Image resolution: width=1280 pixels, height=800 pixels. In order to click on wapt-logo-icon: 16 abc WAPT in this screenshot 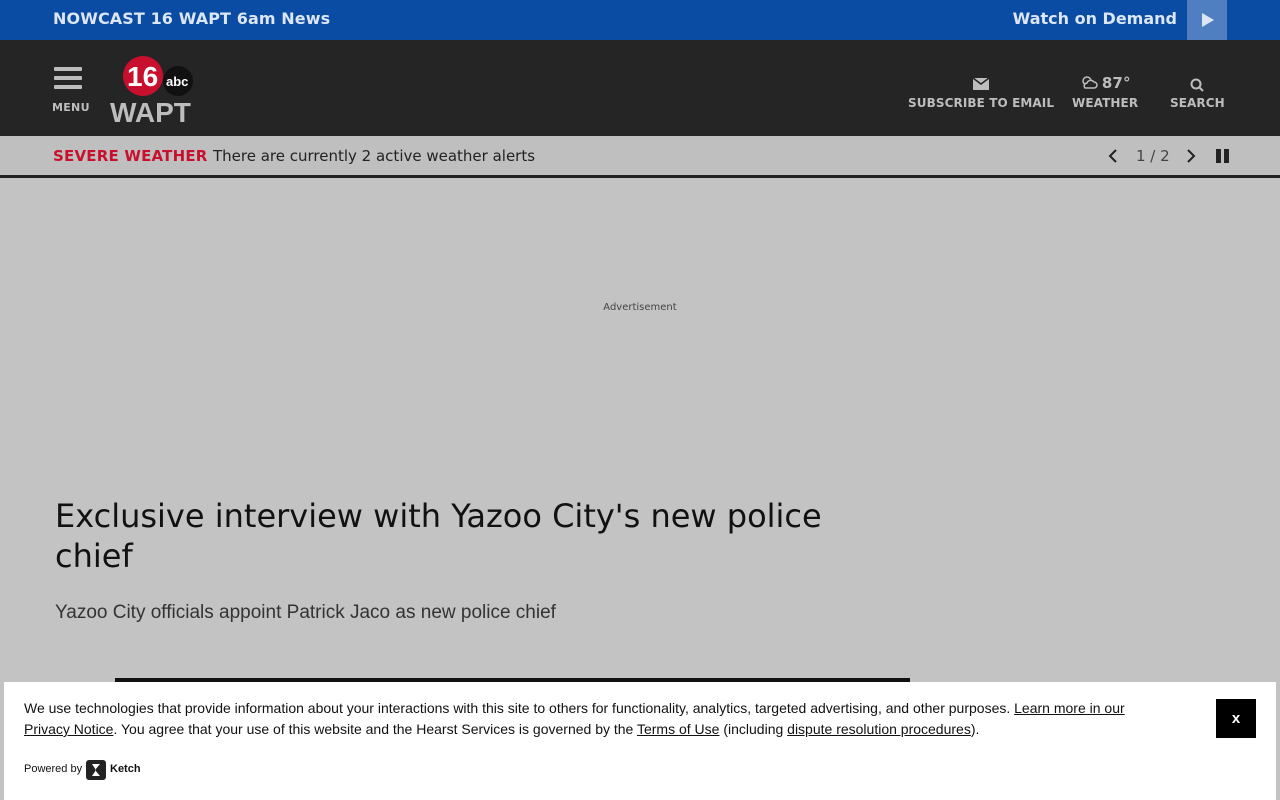, I will do `click(151, 92)`.